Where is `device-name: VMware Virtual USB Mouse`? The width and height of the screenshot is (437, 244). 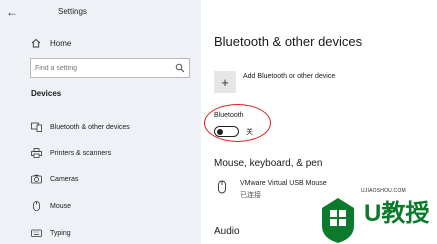
device-name: VMware Virtual USB Mouse is located at coordinates (283, 183).